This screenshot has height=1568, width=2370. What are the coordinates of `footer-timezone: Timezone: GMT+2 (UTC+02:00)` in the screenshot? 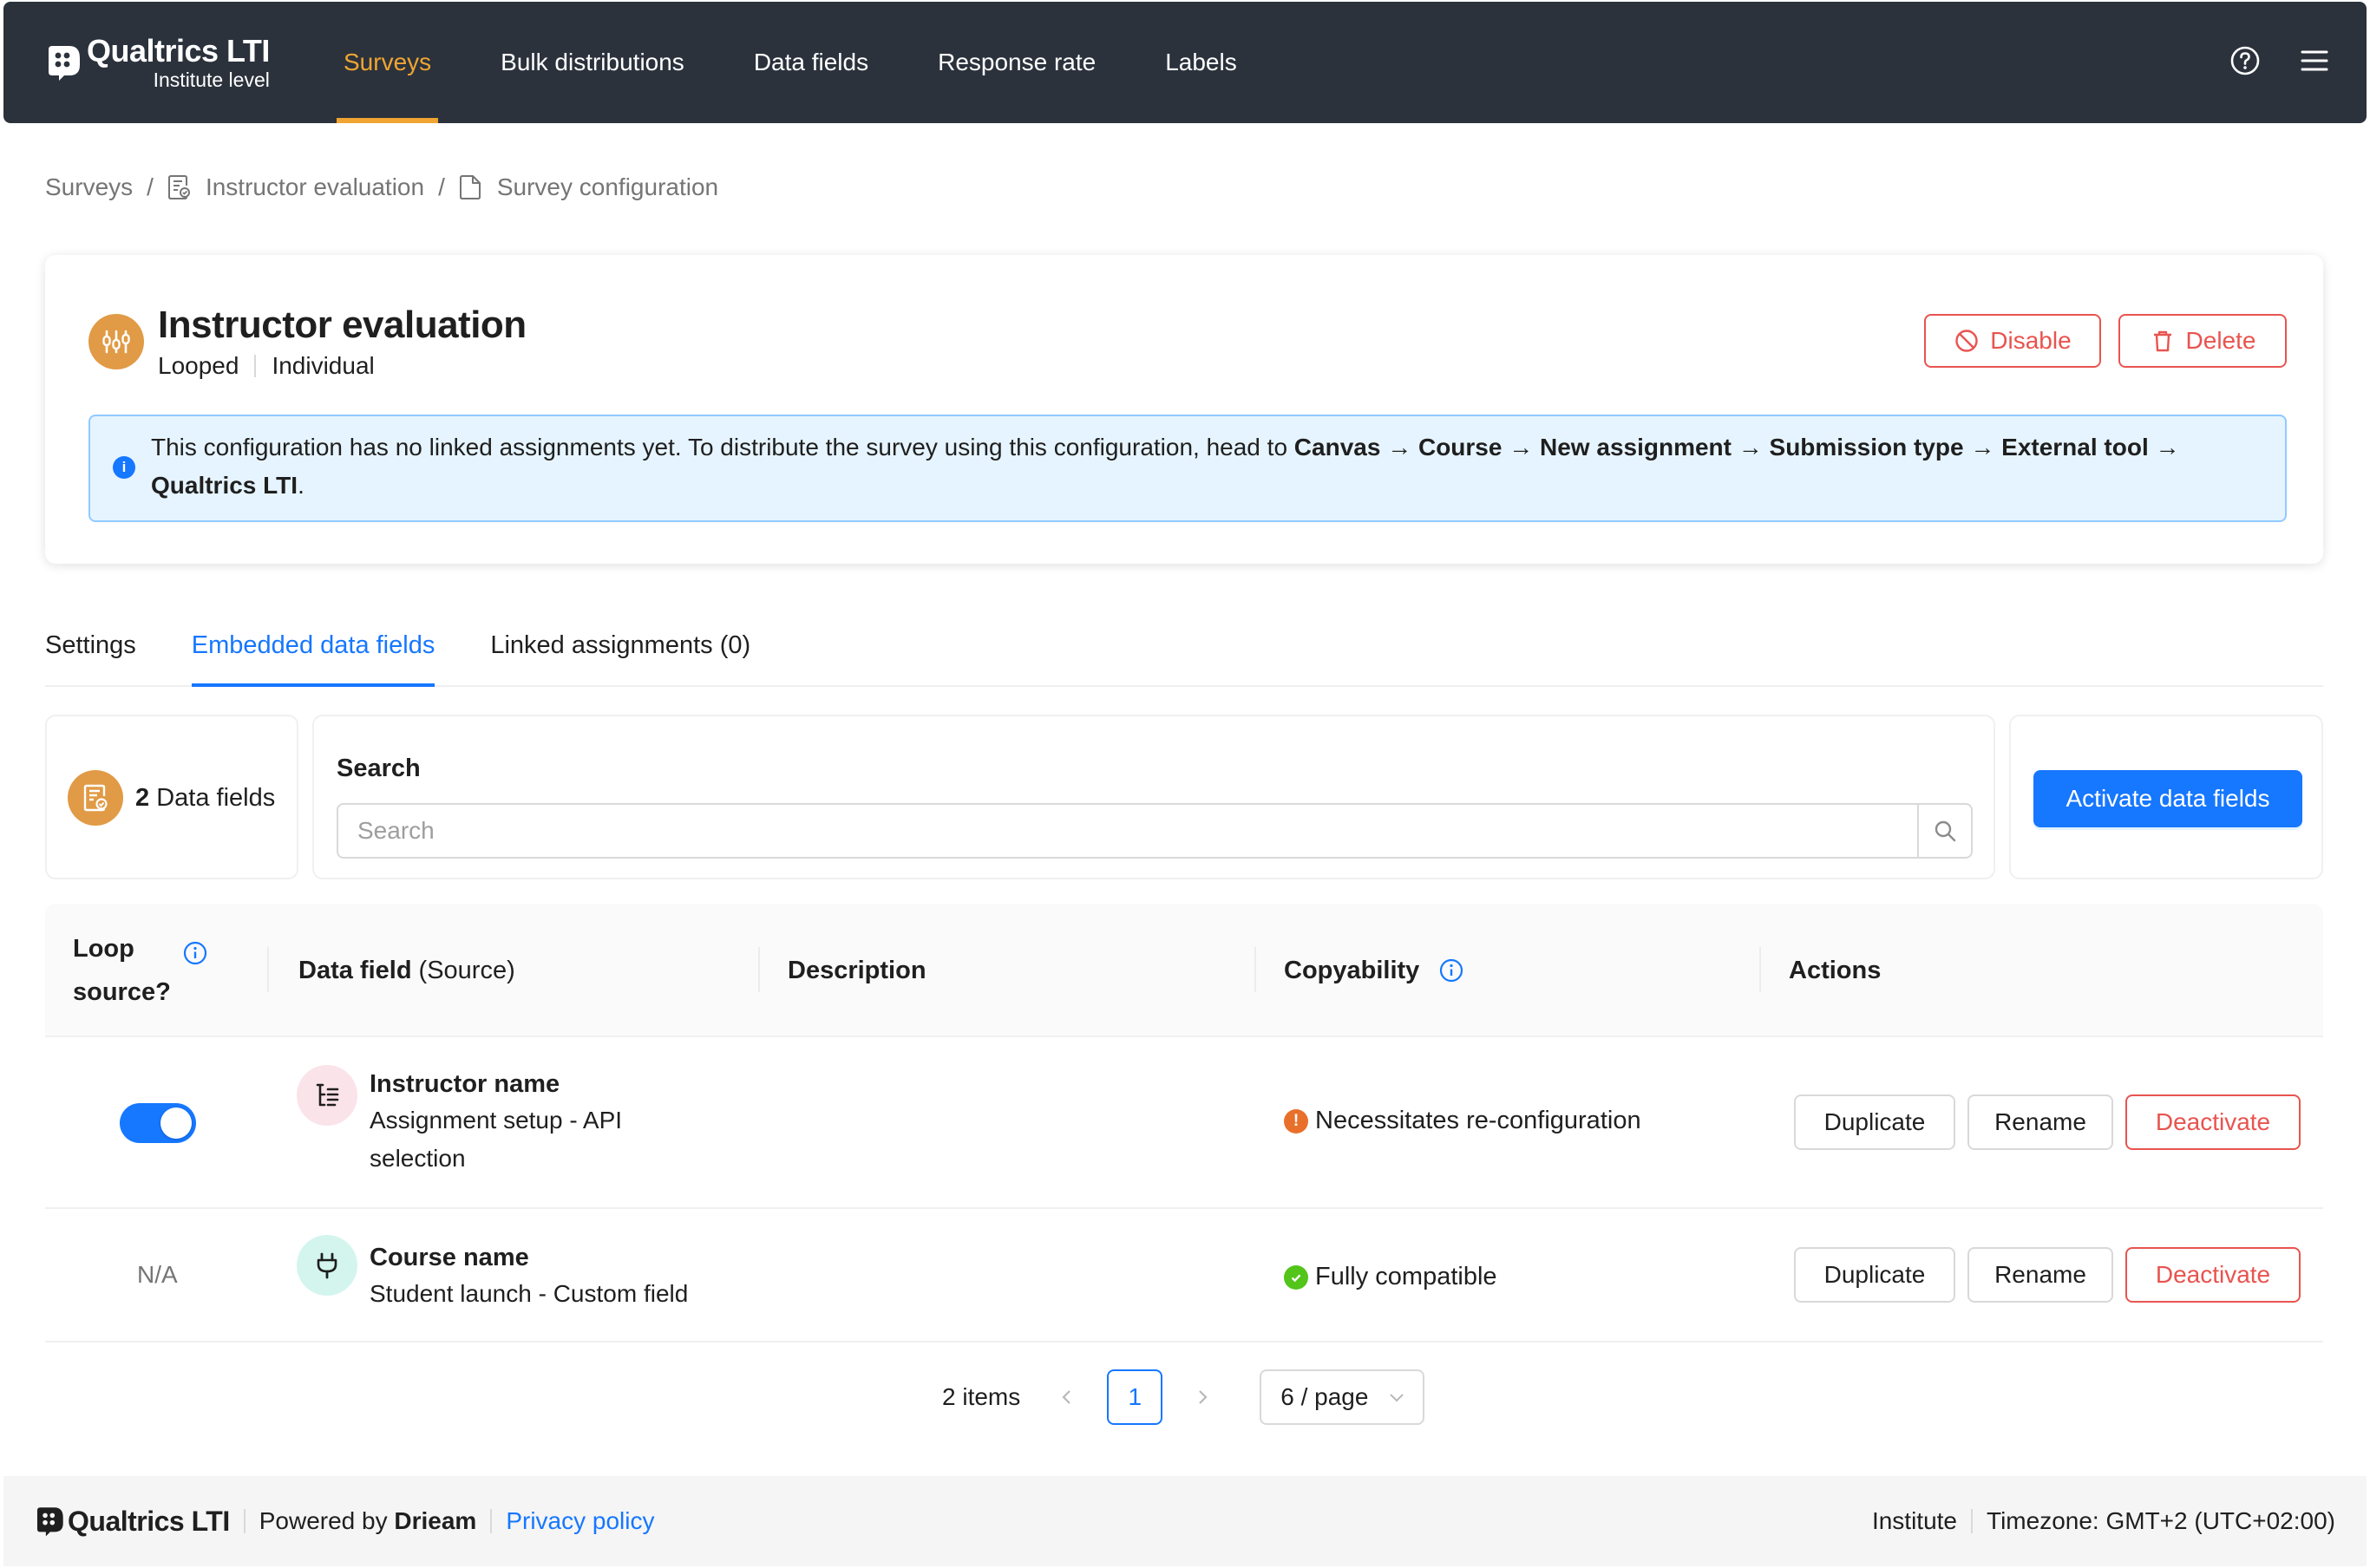 It's located at (2161, 1520).